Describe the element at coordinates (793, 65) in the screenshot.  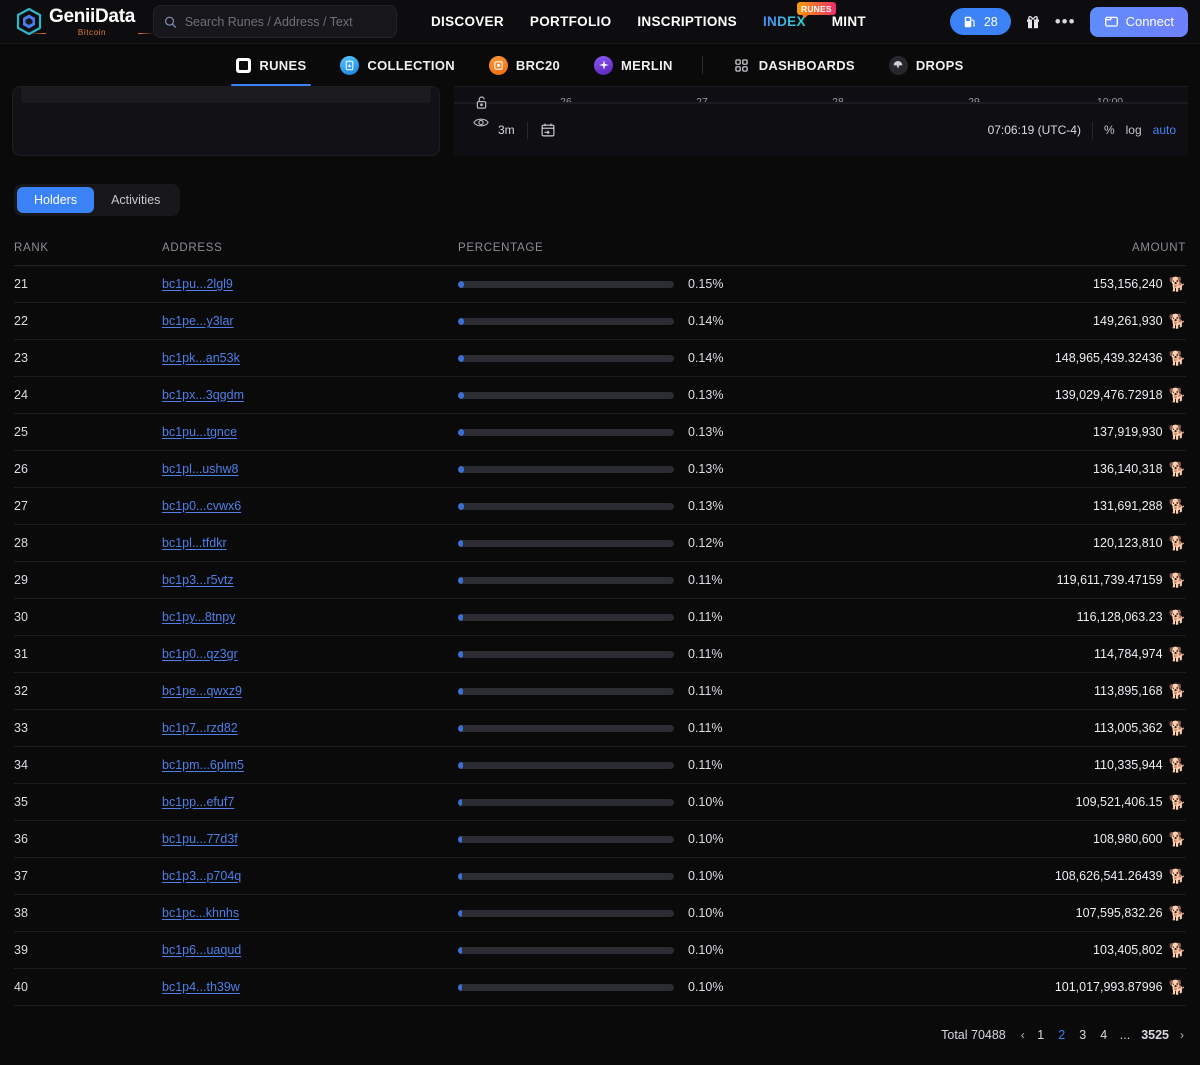
I see `subnav-item-dashboards: DASHBOARDS` at that location.